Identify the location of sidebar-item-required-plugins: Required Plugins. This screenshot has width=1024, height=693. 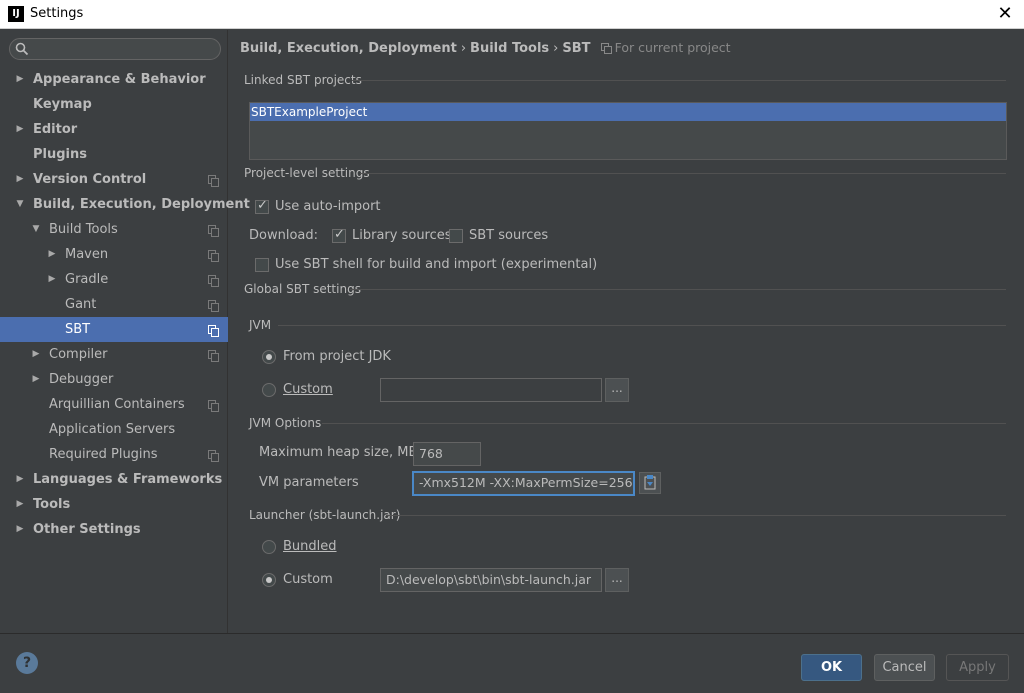
(114, 454).